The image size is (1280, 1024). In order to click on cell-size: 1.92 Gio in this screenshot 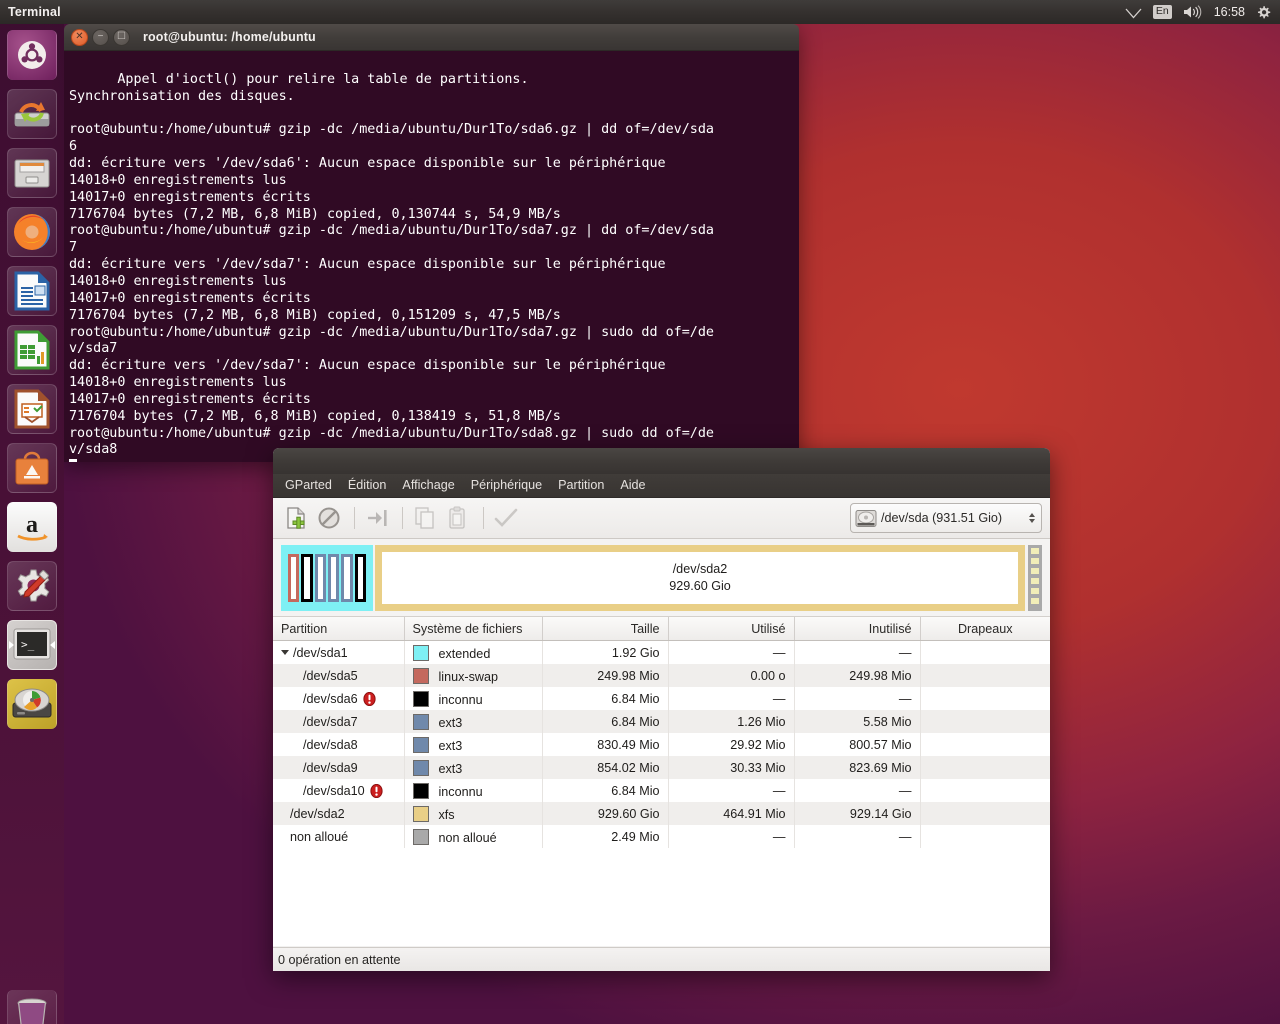, I will do `click(605, 652)`.